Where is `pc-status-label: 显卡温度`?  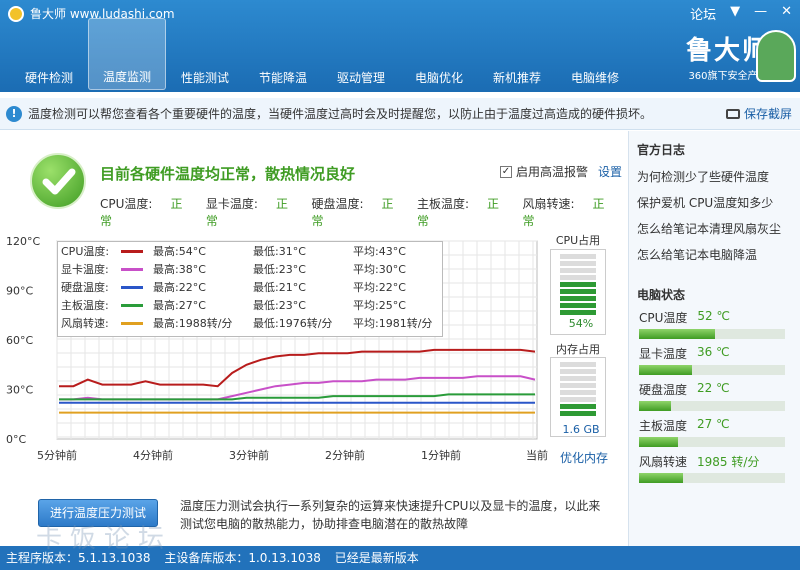 pc-status-label: 显卡温度 is located at coordinates (663, 354).